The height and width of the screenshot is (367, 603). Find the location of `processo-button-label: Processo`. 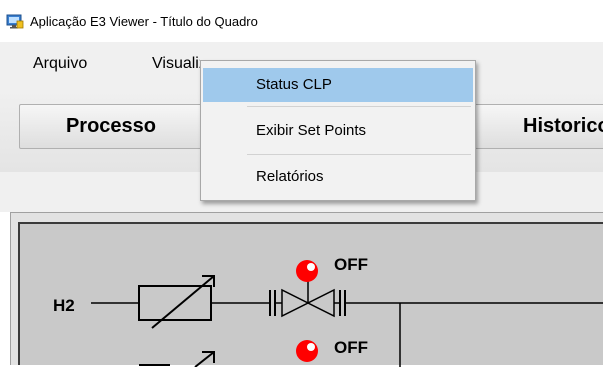

processo-button-label: Processo is located at coordinates (111, 126).